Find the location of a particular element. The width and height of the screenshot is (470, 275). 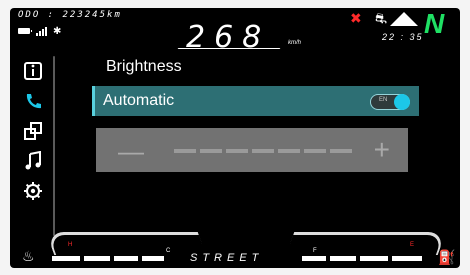

music-button is located at coordinates (33, 161).